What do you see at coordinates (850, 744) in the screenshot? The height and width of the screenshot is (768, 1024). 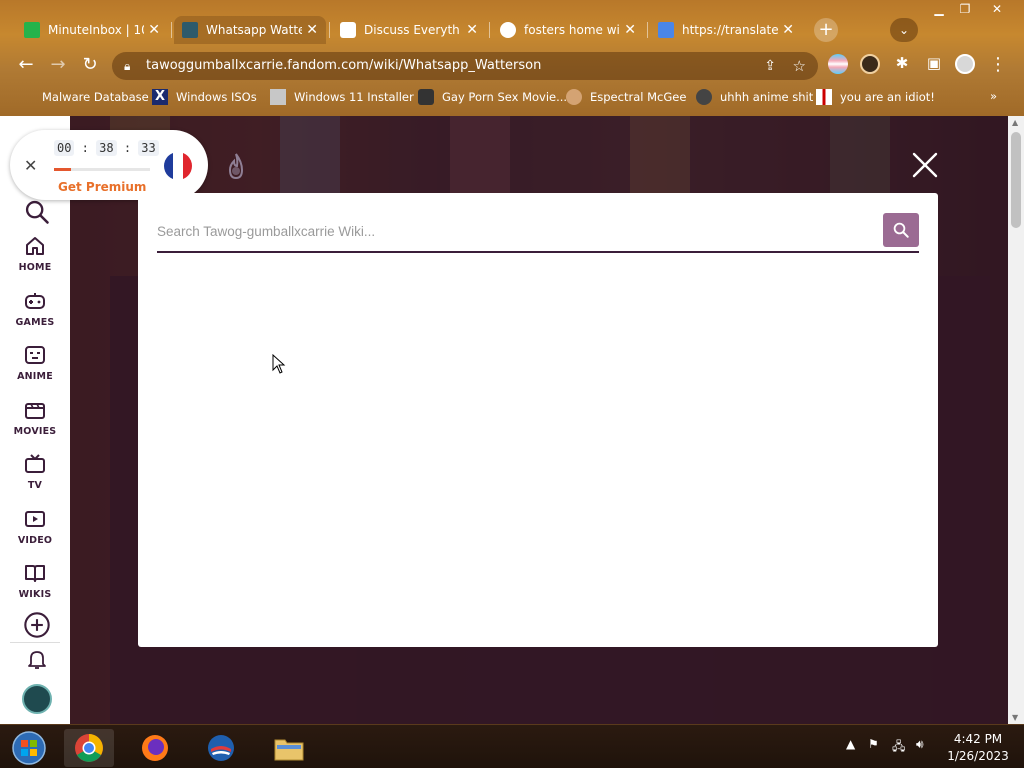 I see `show-hidden-icons: ▲` at bounding box center [850, 744].